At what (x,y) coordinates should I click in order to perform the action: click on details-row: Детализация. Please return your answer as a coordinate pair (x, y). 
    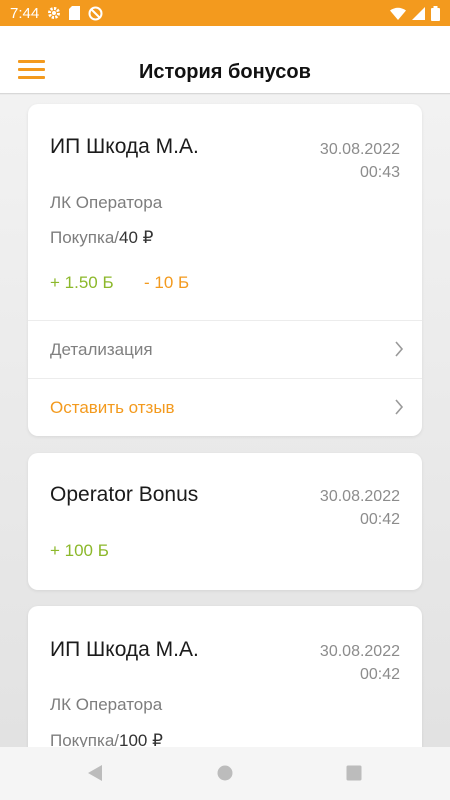
    Looking at the image, I should click on (225, 348).